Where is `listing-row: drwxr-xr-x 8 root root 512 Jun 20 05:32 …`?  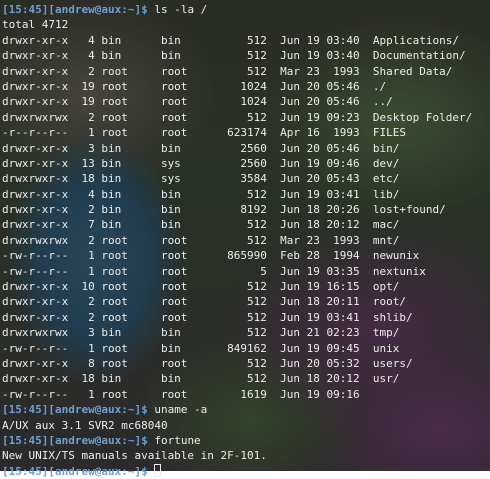 listing-row: drwxr-xr-x 8 root root 512 Jun 20 05:32 … is located at coordinates (207, 363).